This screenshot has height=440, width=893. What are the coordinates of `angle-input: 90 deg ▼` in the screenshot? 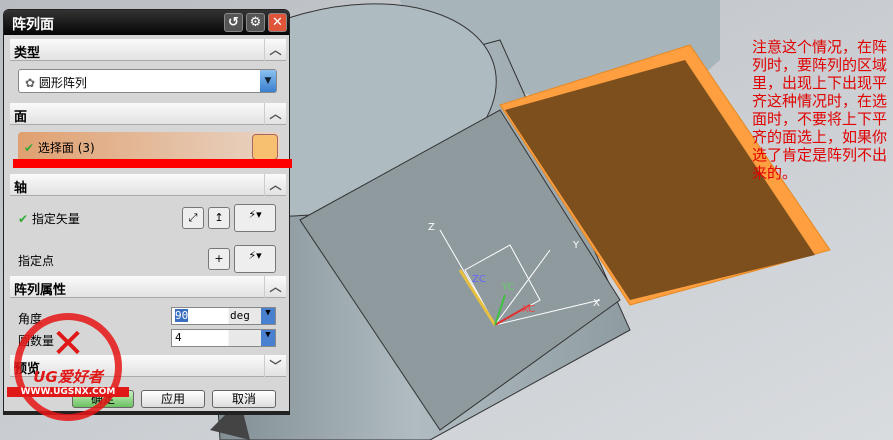 It's located at (223, 316).